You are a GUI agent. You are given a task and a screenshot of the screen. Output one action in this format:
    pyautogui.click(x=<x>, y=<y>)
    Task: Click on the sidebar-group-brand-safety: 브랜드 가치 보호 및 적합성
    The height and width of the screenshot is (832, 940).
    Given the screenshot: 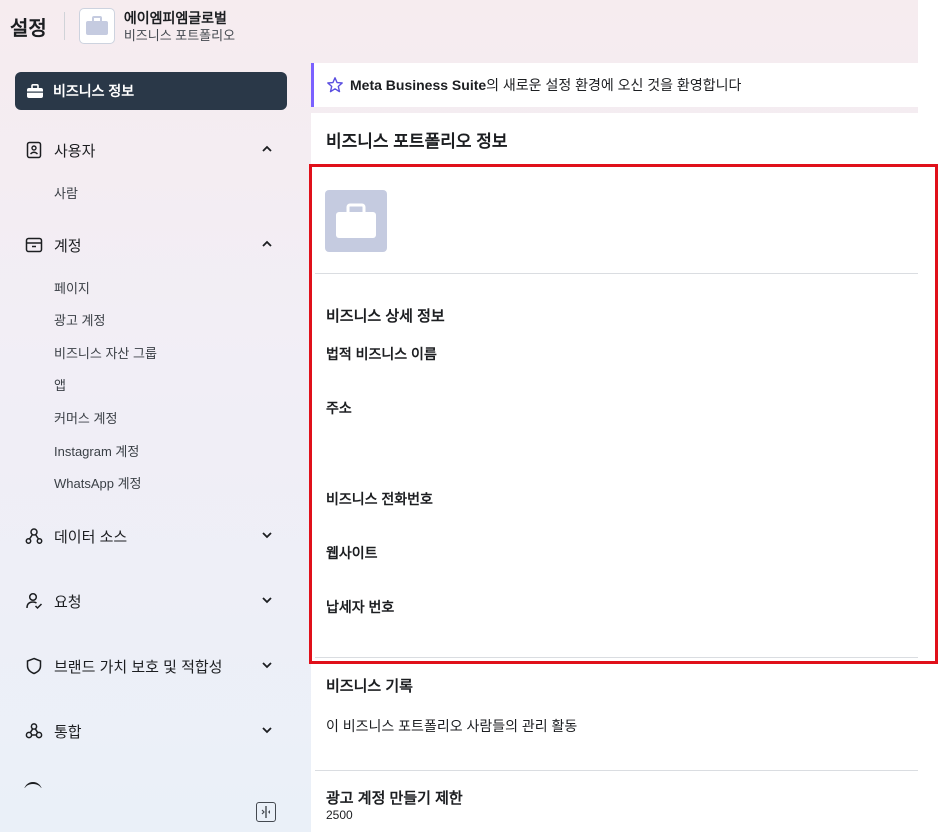 What is the action you would take?
    pyautogui.click(x=149, y=666)
    